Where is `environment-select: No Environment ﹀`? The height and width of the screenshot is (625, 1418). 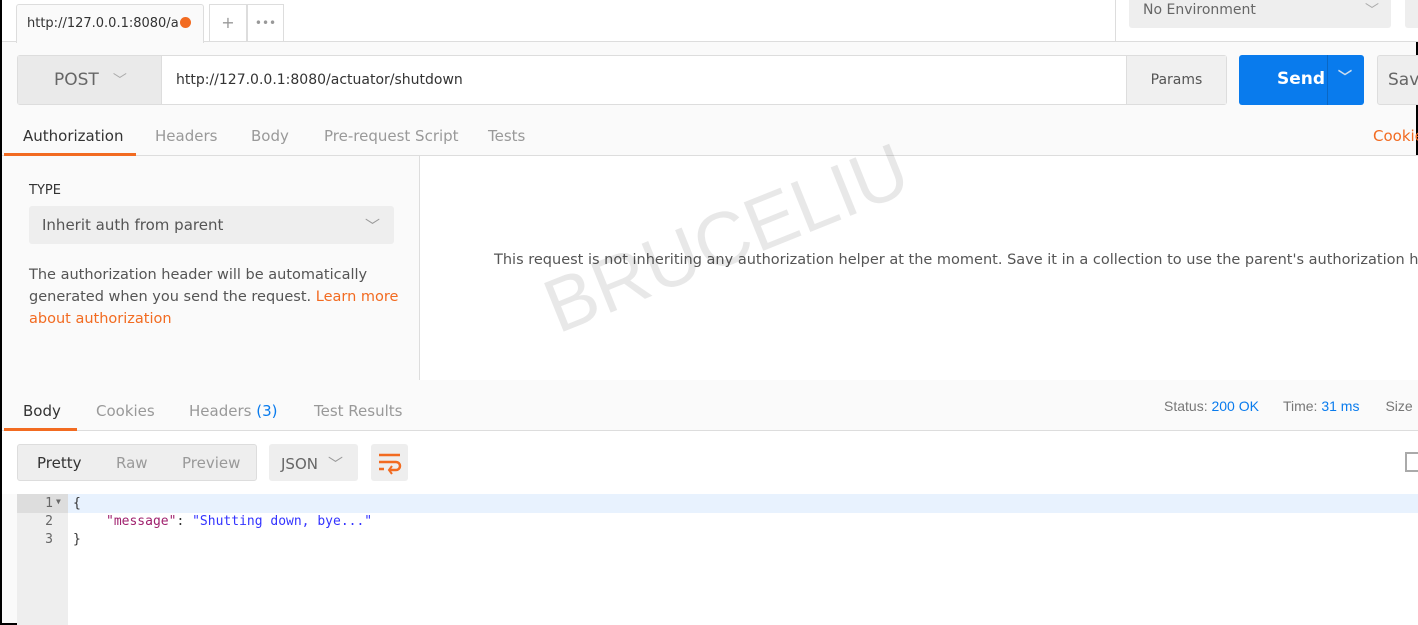
environment-select: No Environment ﹀ is located at coordinates (1260, 14).